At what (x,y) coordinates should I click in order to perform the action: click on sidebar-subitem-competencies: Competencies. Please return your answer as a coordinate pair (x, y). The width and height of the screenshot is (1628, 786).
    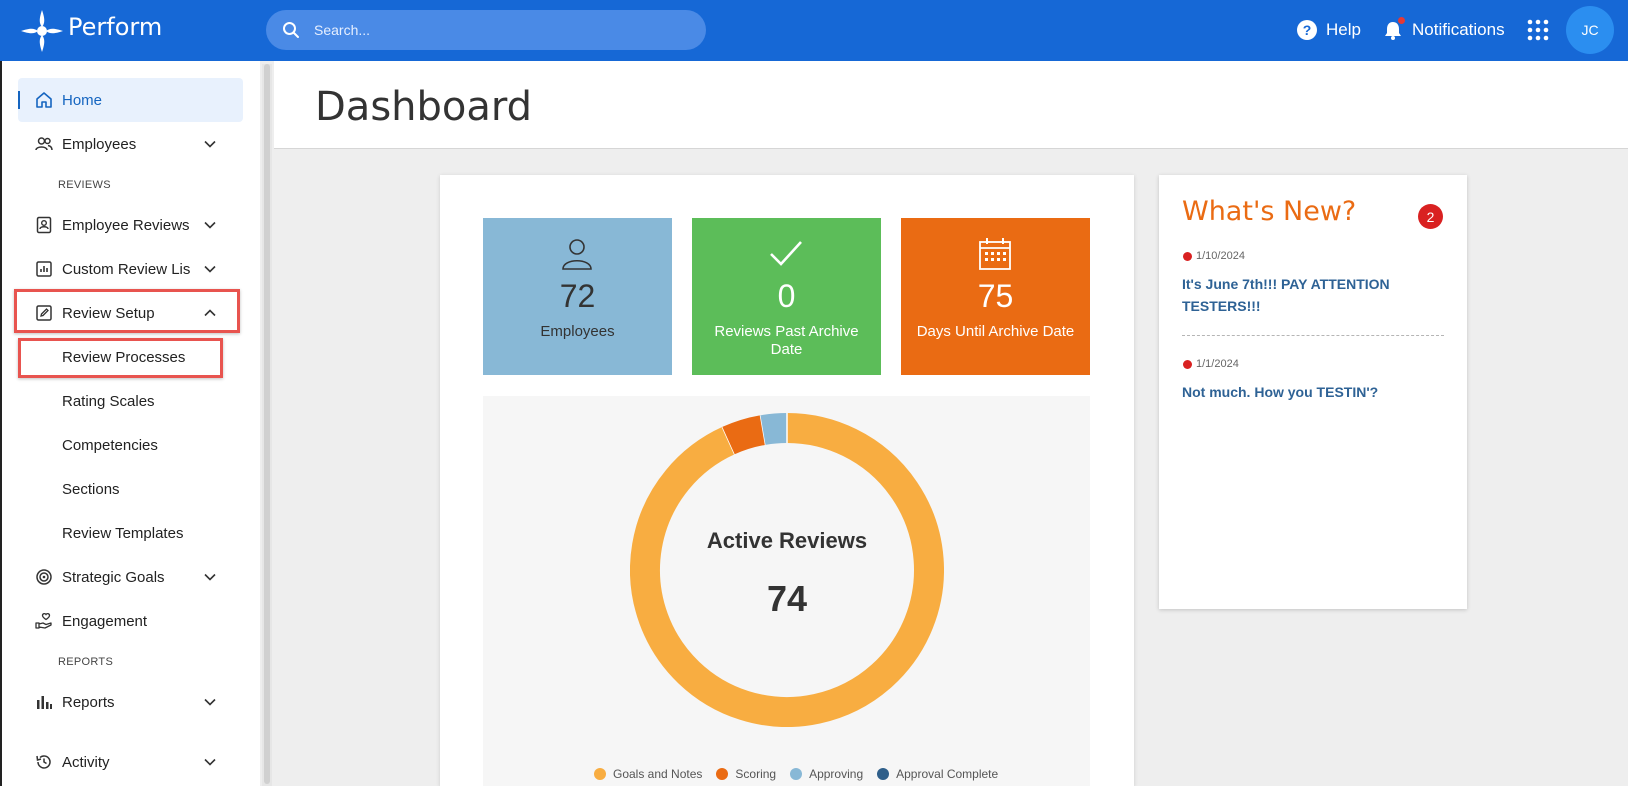
    Looking at the image, I should click on (110, 445).